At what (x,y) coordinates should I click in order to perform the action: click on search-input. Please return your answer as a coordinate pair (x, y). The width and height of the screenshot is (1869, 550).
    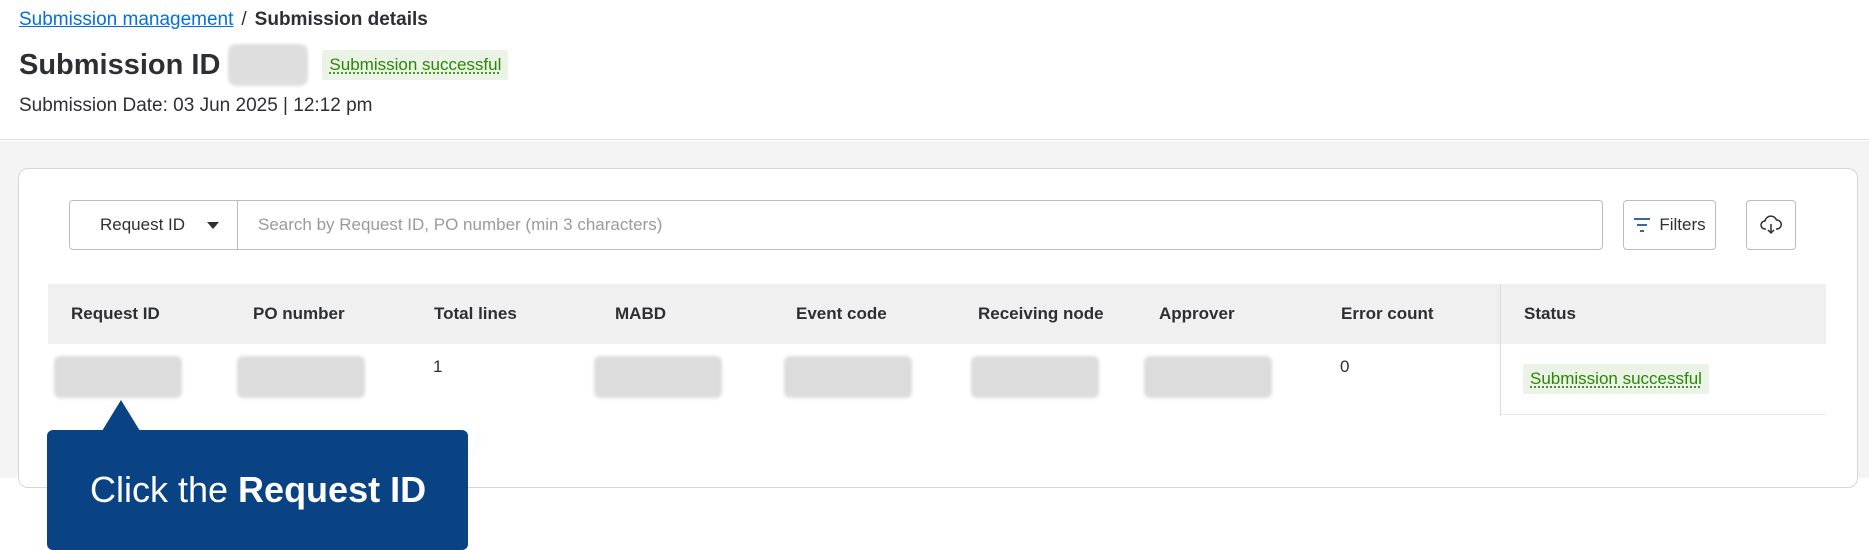
    Looking at the image, I should click on (920, 225).